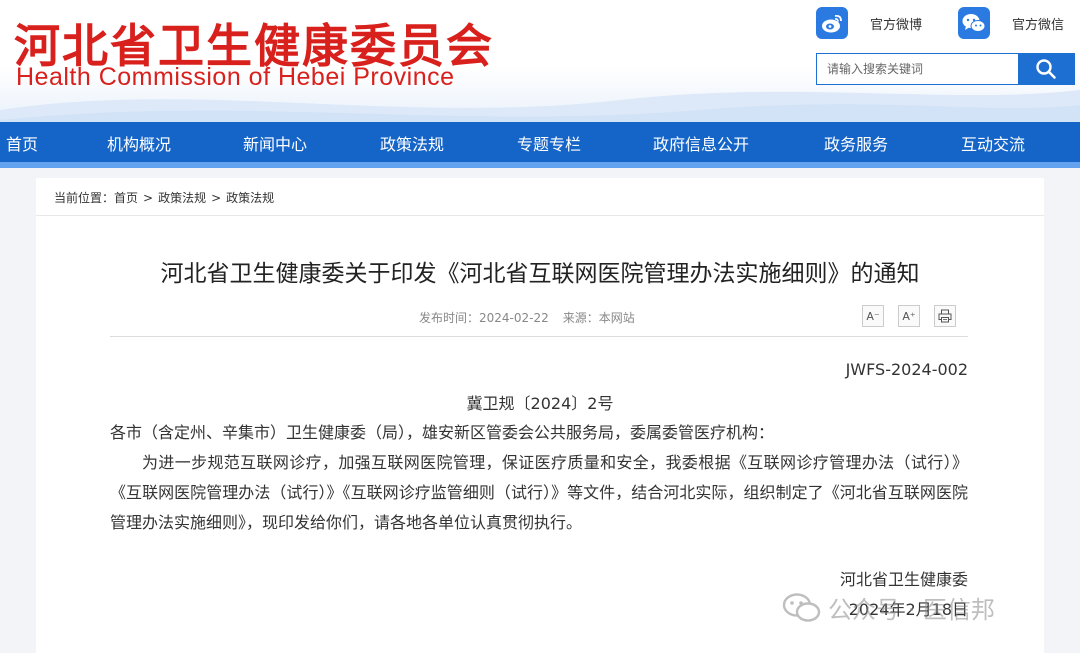  Describe the element at coordinates (911, 610) in the screenshot. I see `watermark-text: 公众号 · 医信邦` at that location.